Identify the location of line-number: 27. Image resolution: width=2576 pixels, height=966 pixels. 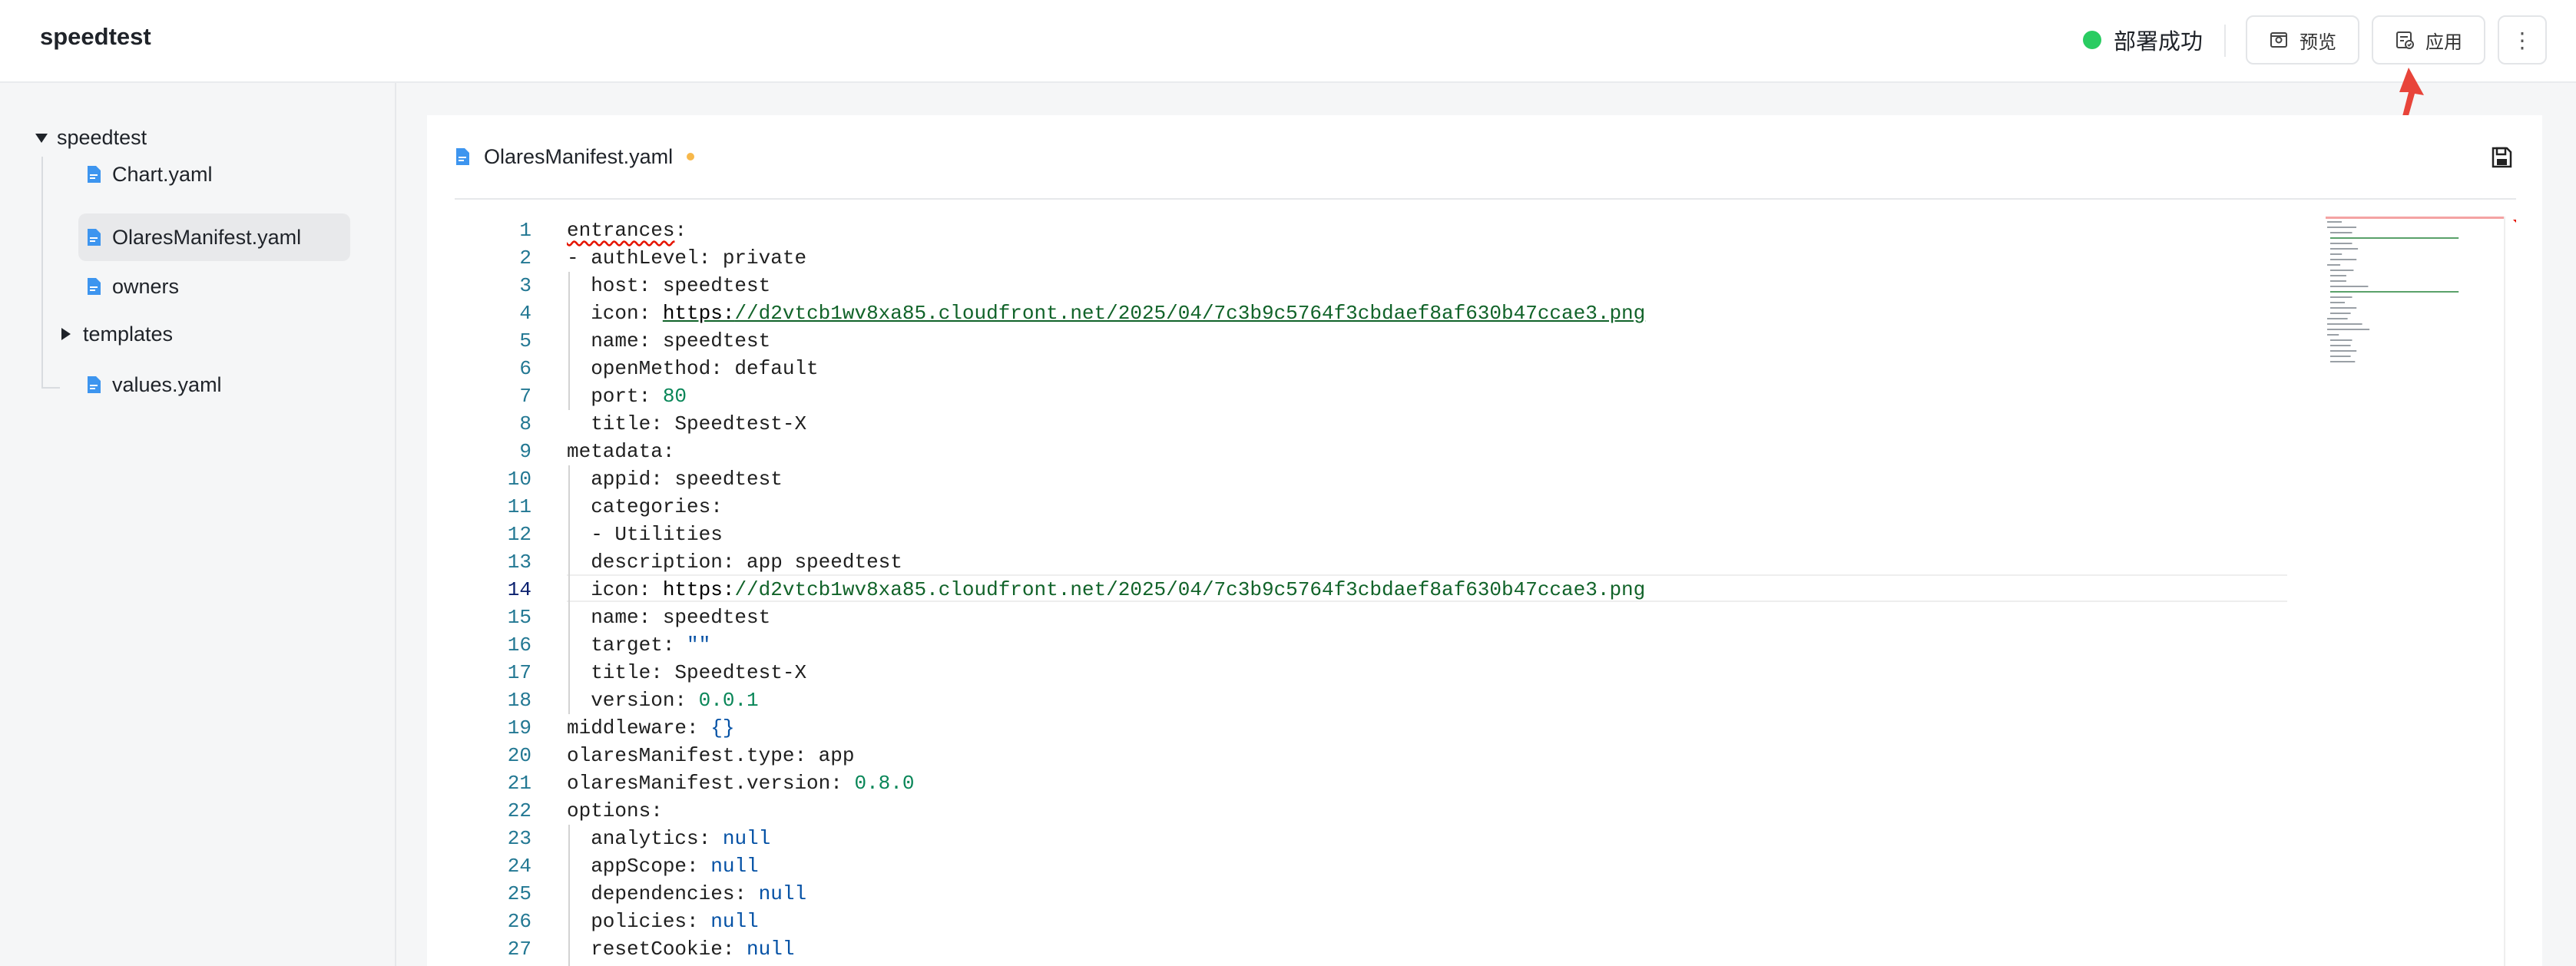
(519, 949).